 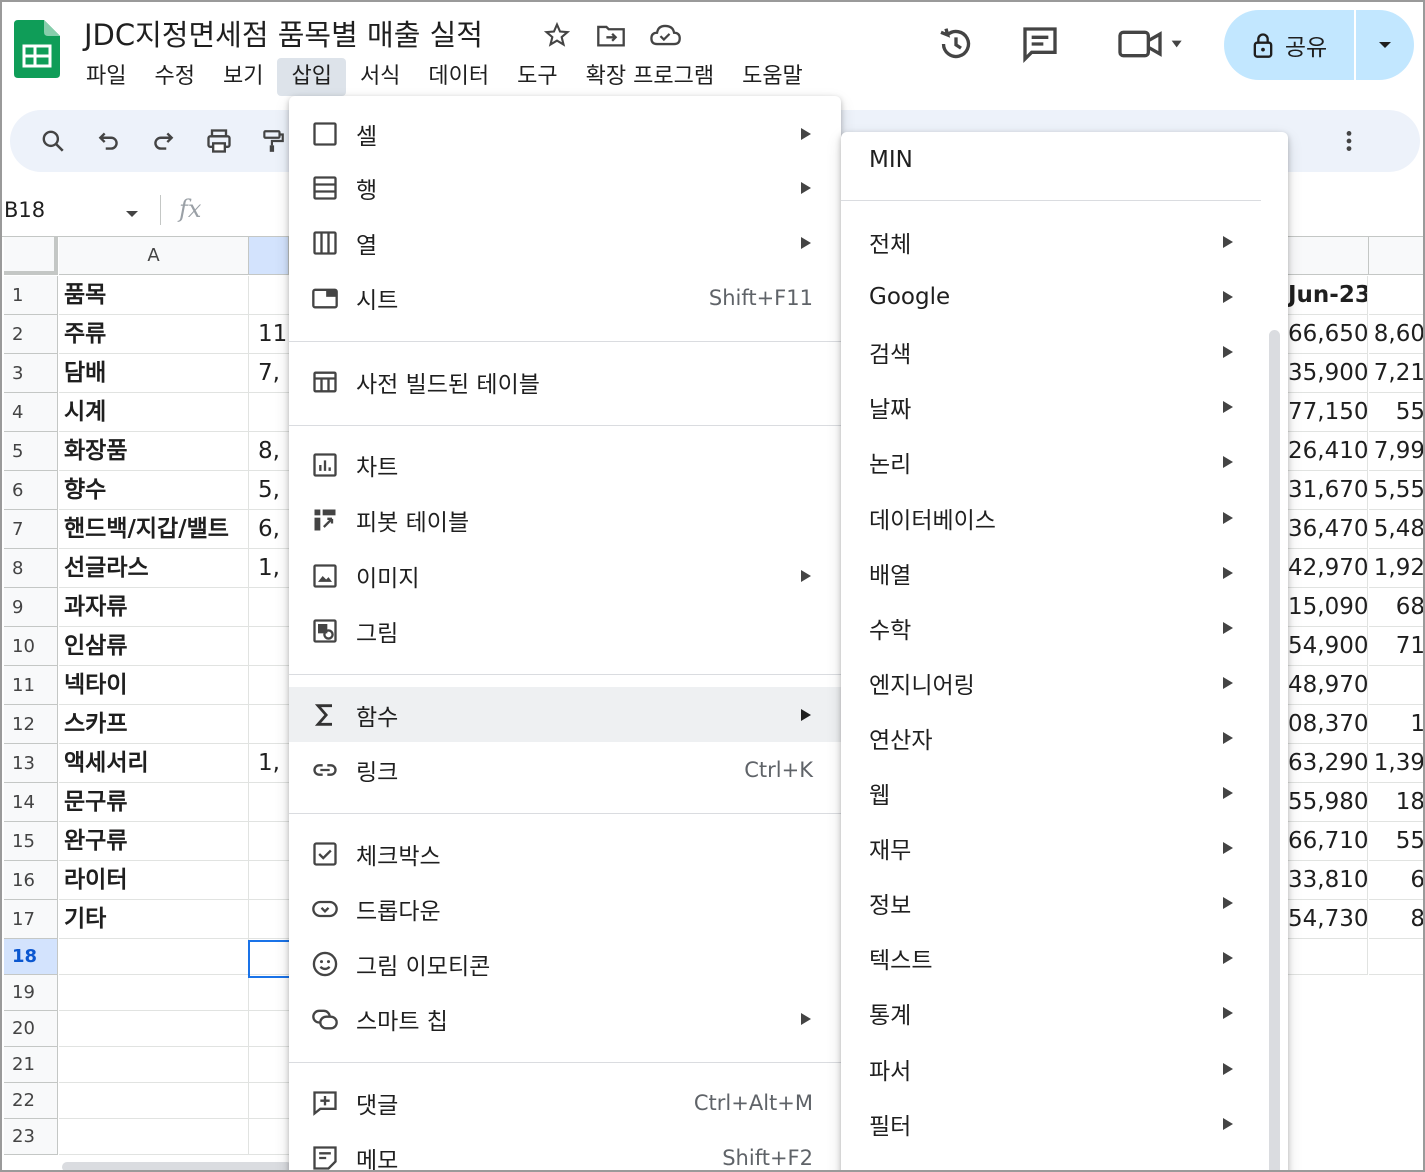 What do you see at coordinates (269, 763) in the screenshot?
I see `cell-b: 1,` at bounding box center [269, 763].